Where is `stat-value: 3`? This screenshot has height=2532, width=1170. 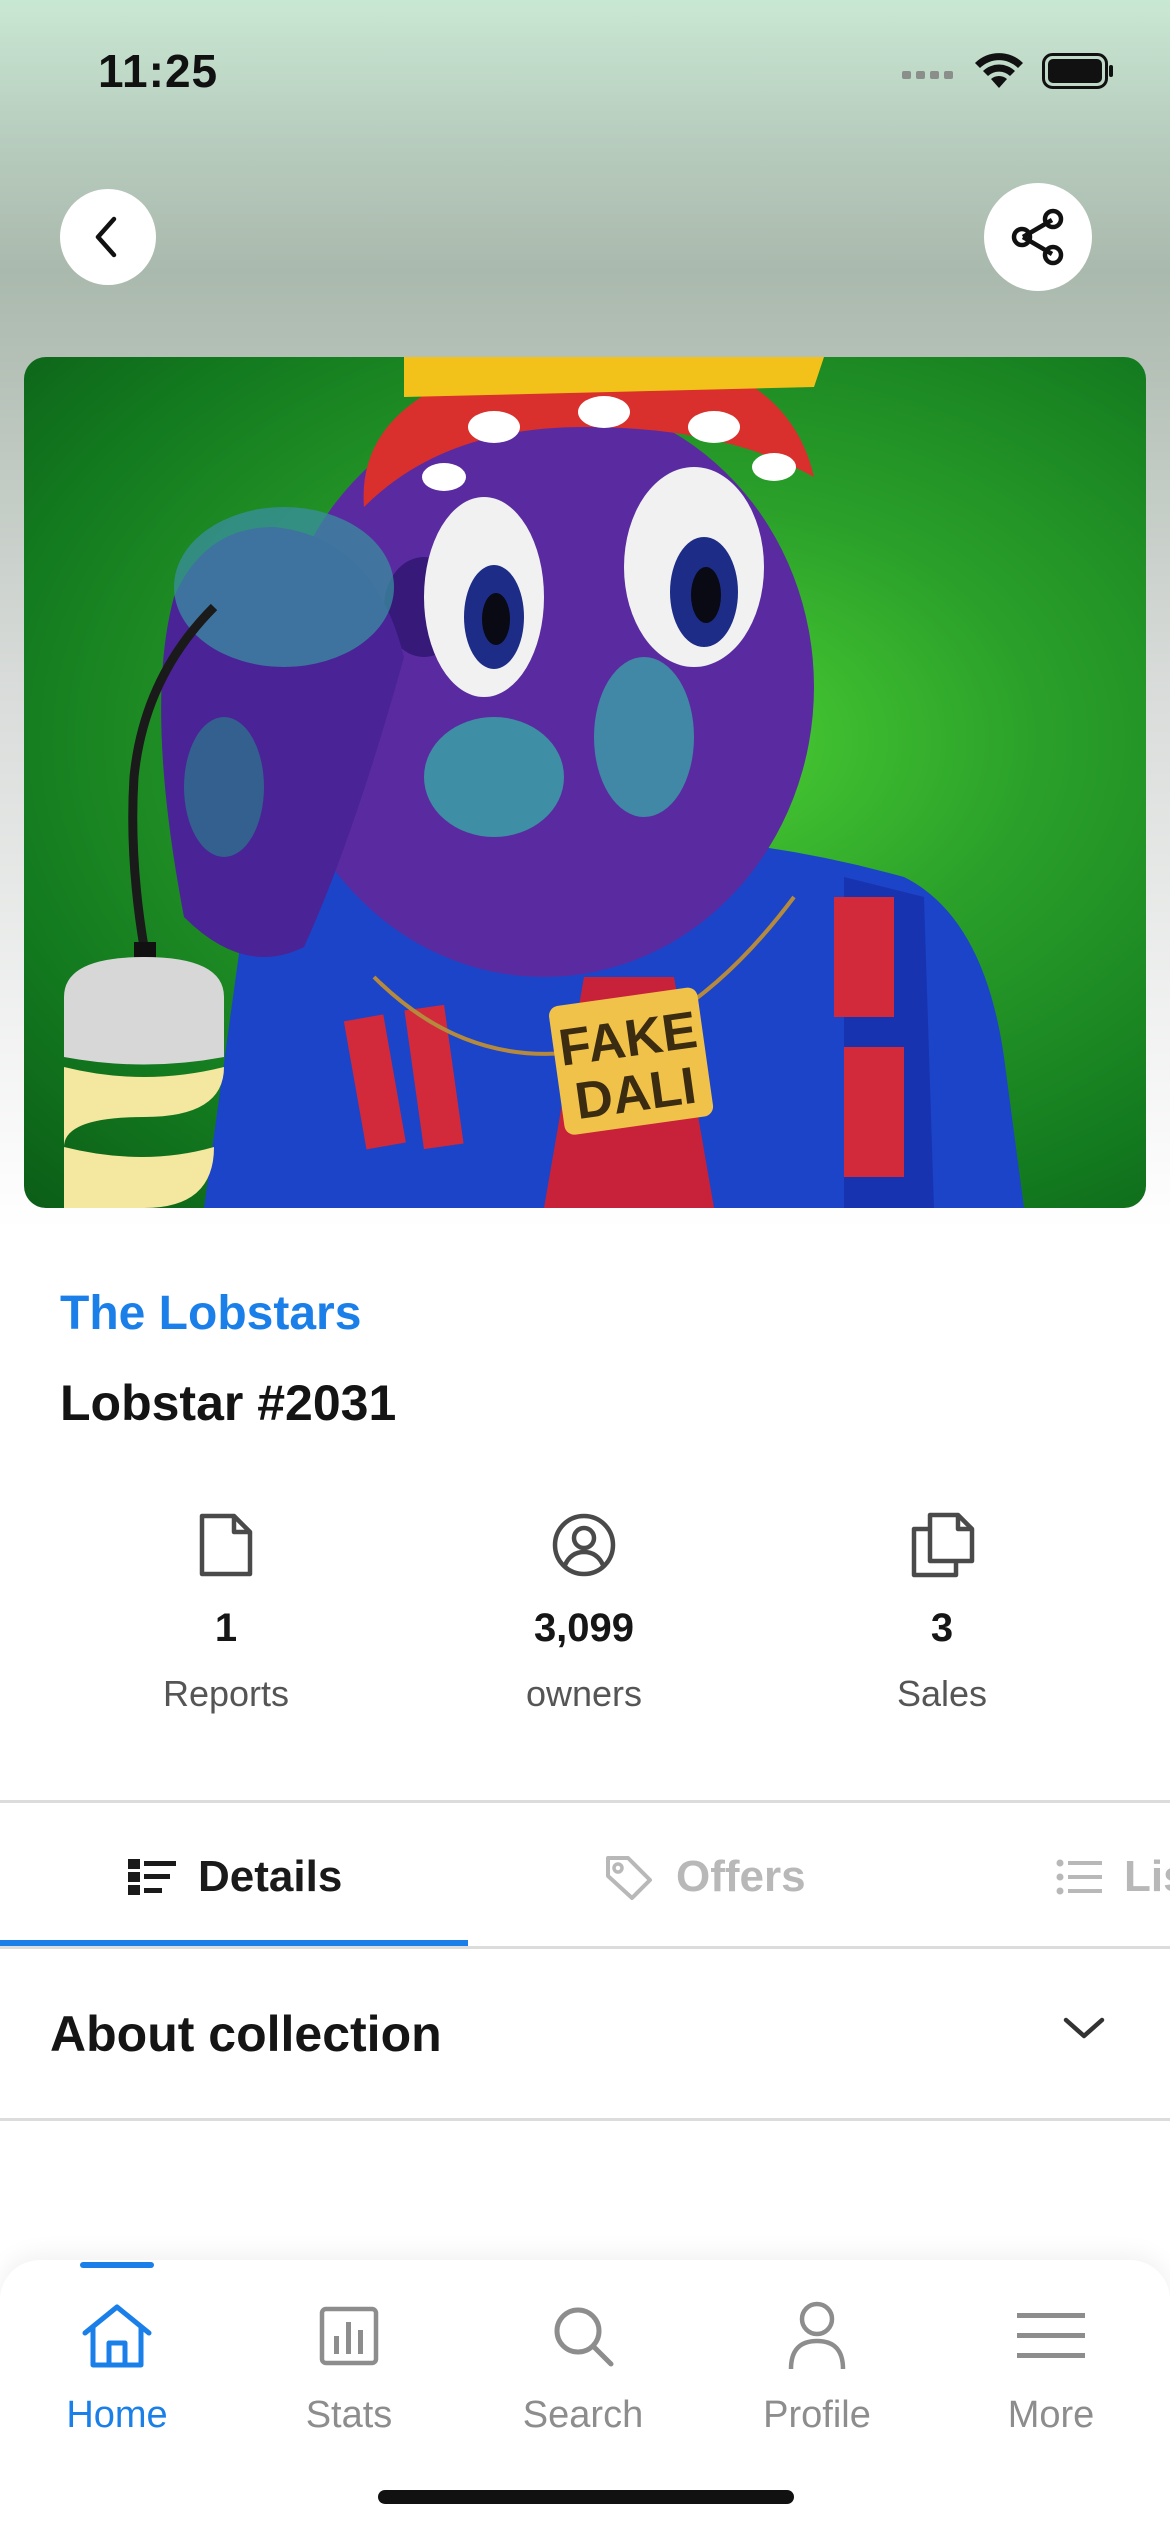 stat-value: 3 is located at coordinates (942, 1628).